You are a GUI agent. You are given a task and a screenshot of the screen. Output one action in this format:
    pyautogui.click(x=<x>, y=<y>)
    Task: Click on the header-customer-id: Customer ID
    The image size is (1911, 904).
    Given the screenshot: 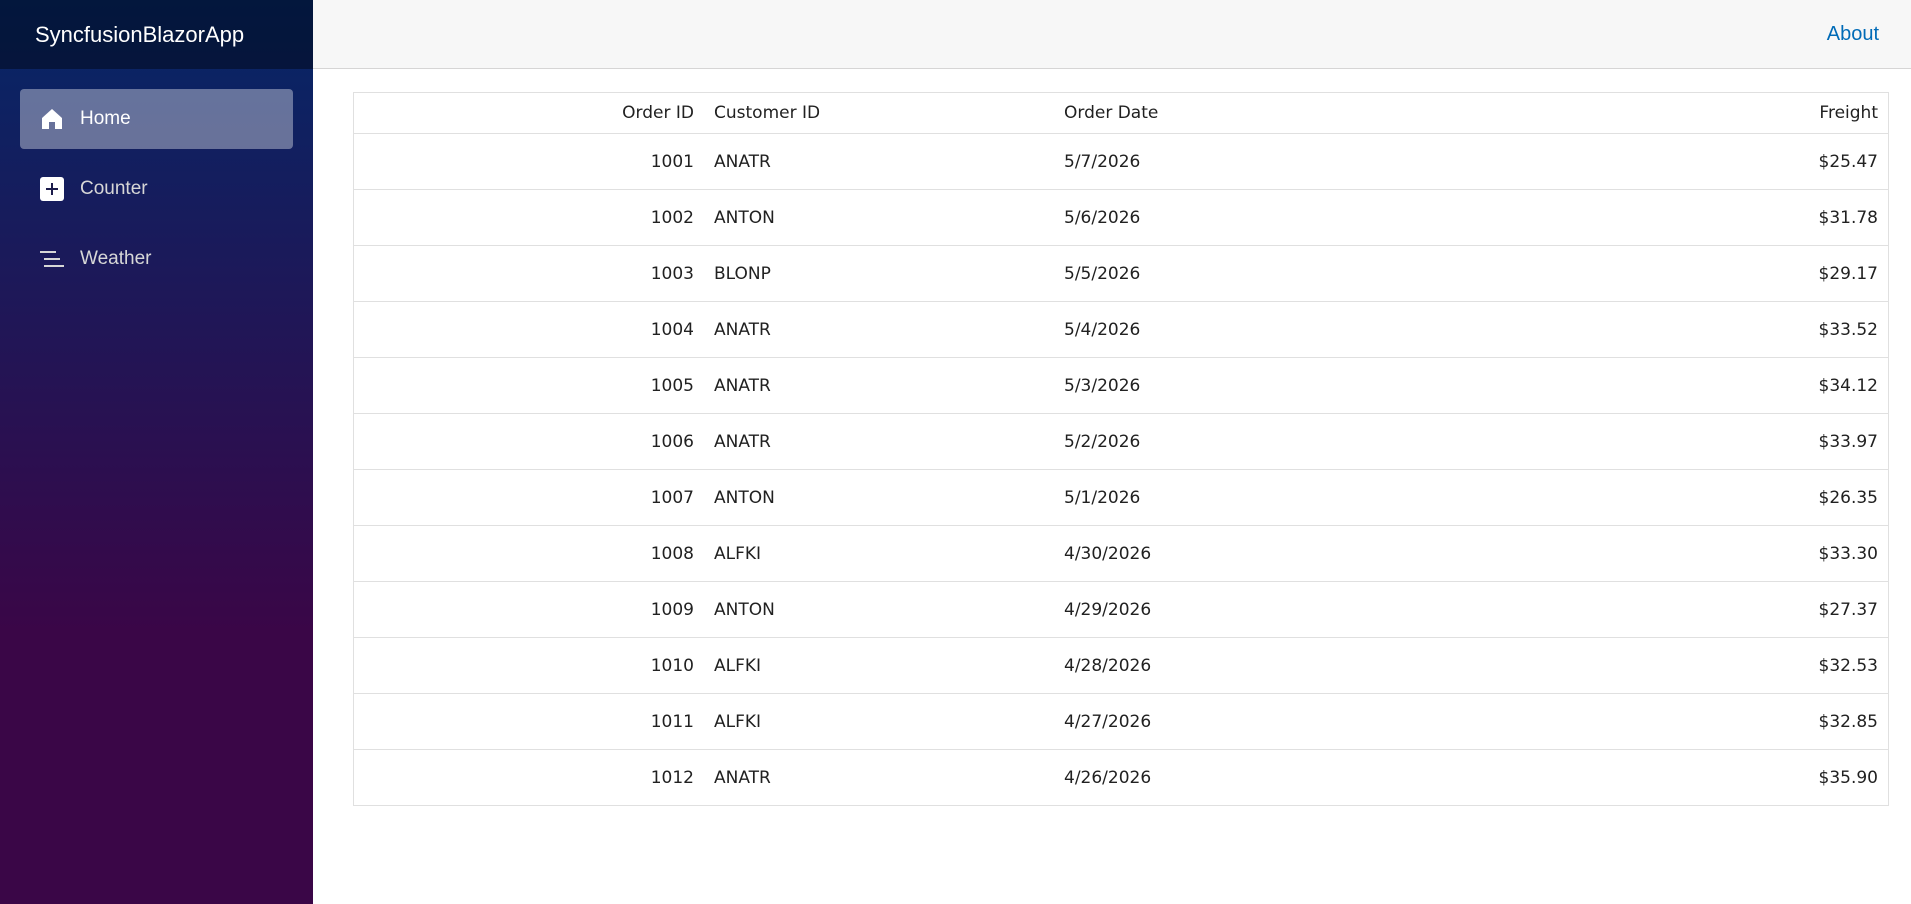 What is the action you would take?
    pyautogui.click(x=879, y=113)
    